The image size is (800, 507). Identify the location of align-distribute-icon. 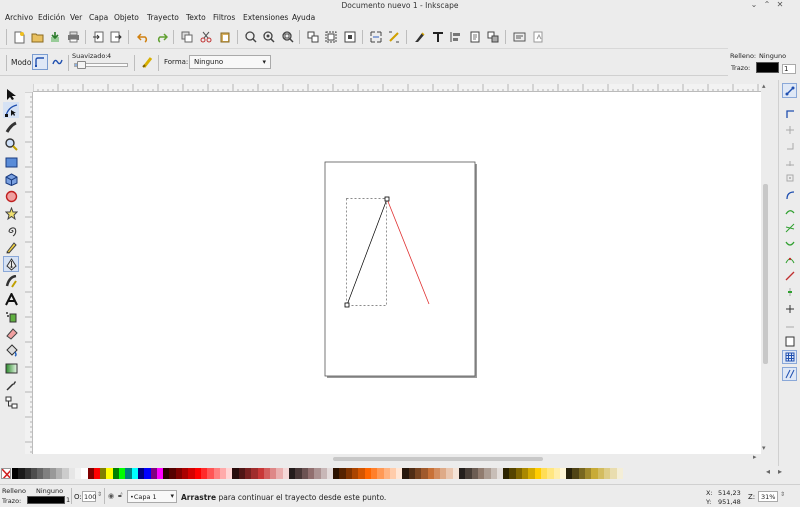
(456, 37).